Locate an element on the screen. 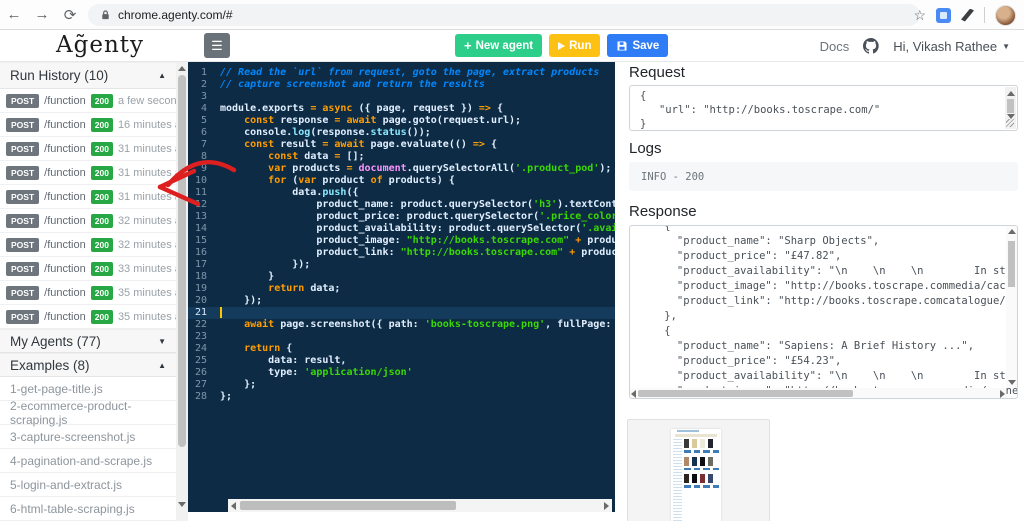  examples-header: Examples (8) ▲ is located at coordinates (88, 365).